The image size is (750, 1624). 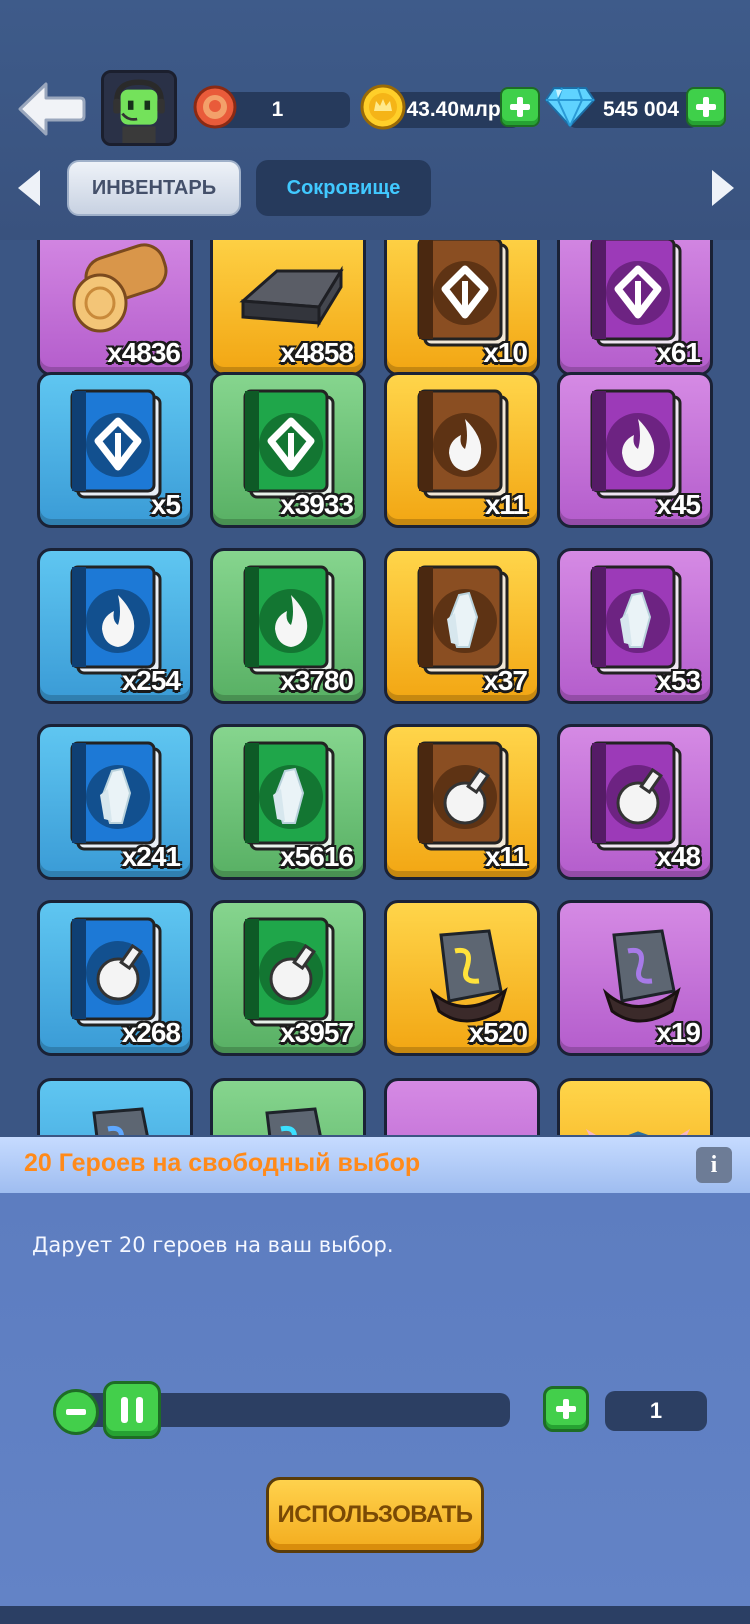 I want to click on quantity-display: 1, so click(x=656, y=1411).